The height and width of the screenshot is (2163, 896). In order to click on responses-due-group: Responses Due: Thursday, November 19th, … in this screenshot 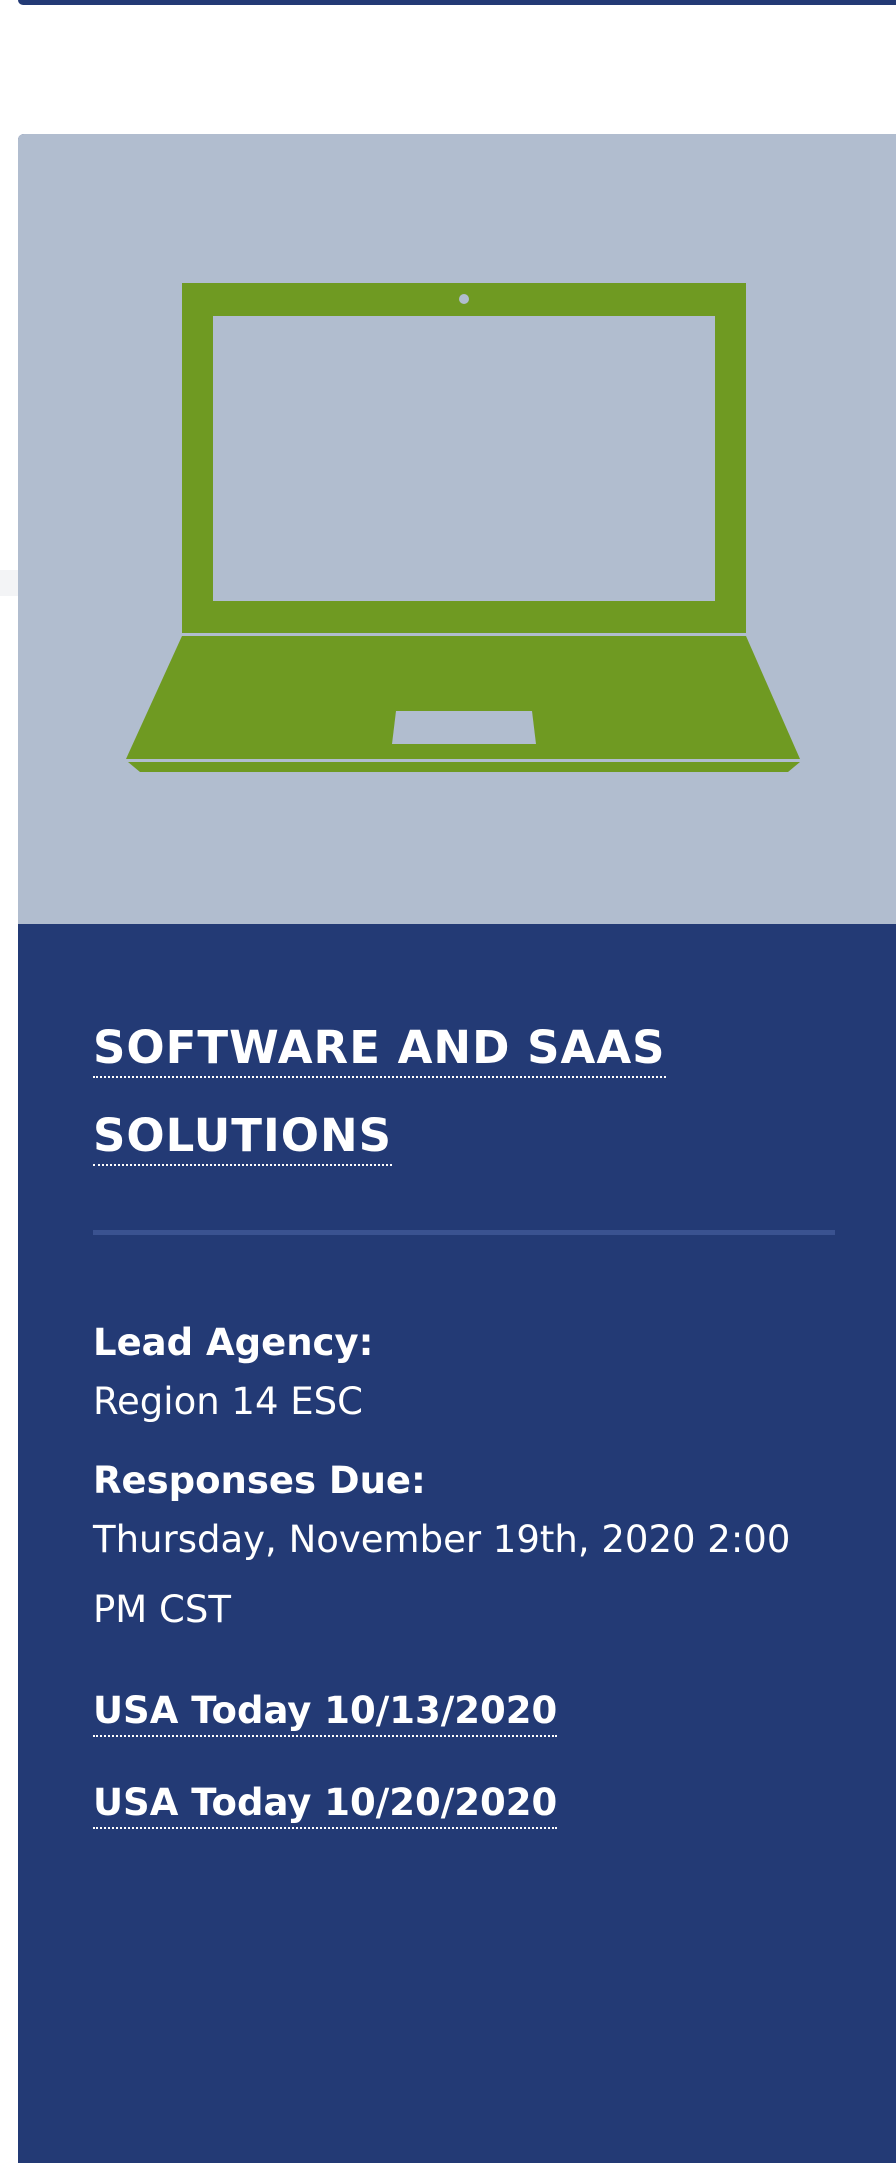, I will do `click(464, 1551)`.